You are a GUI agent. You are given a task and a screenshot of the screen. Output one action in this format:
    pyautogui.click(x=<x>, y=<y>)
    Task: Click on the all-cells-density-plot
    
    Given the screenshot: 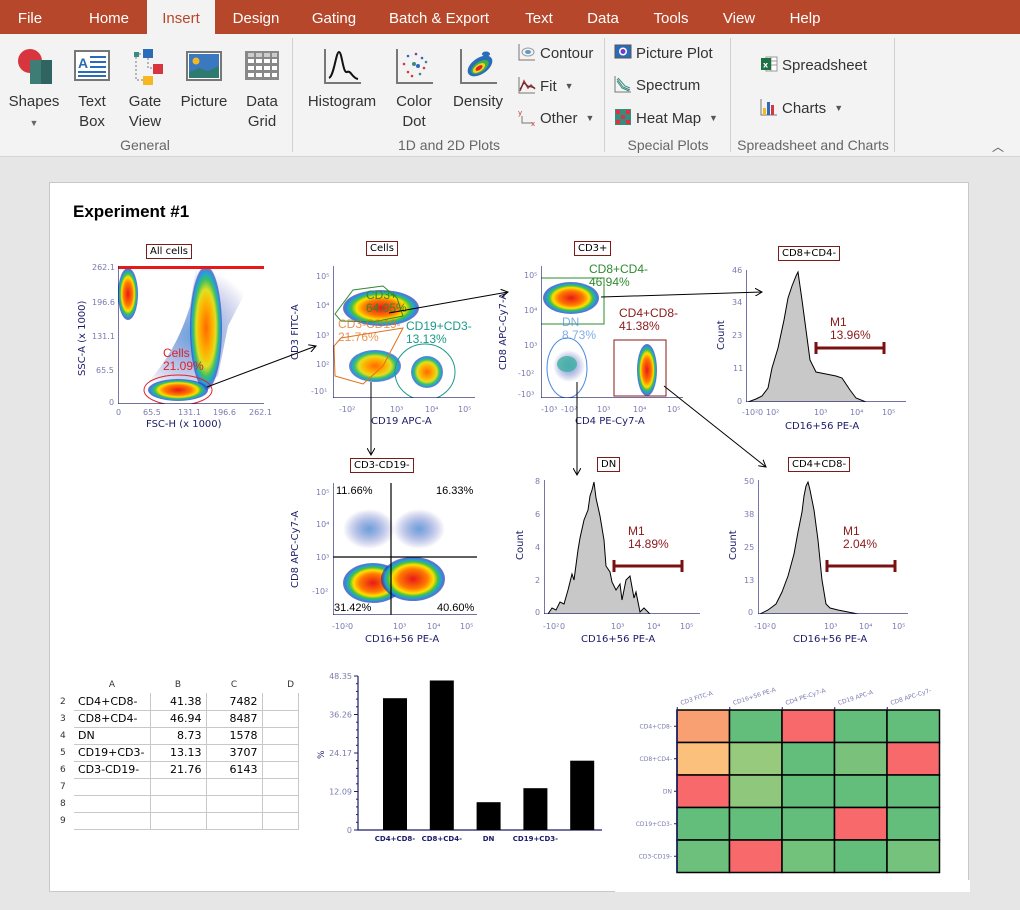 What is the action you would take?
    pyautogui.click(x=191, y=335)
    